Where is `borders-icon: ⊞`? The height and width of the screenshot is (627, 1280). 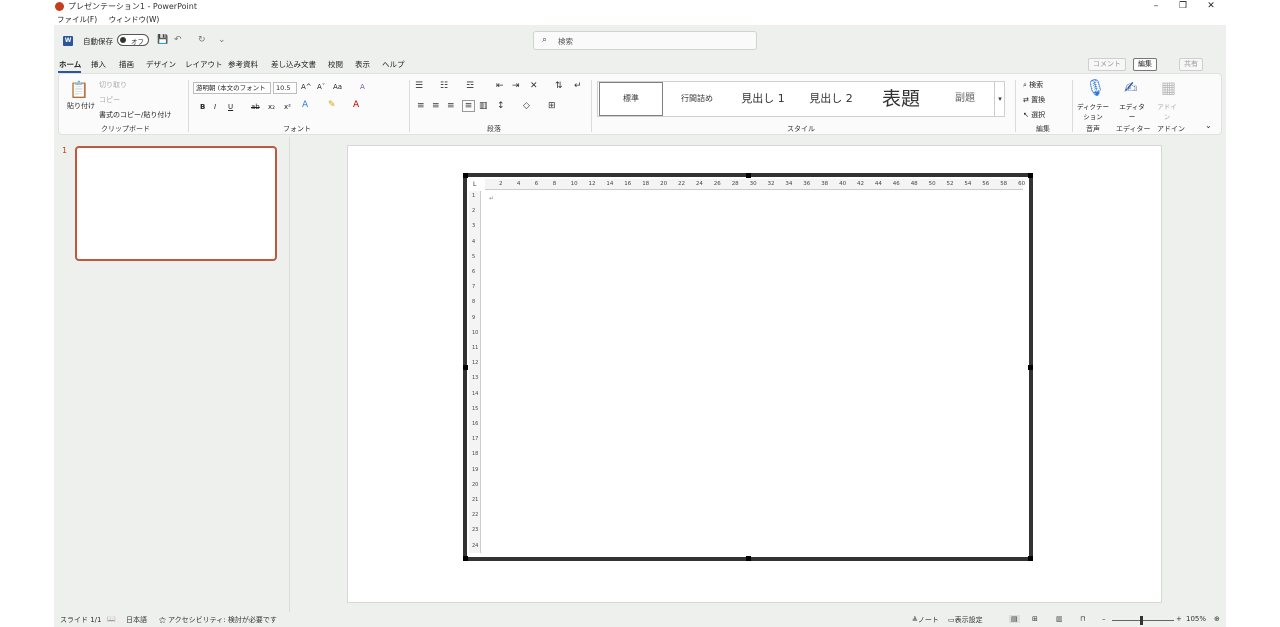
borders-icon: ⊞ is located at coordinates (552, 106).